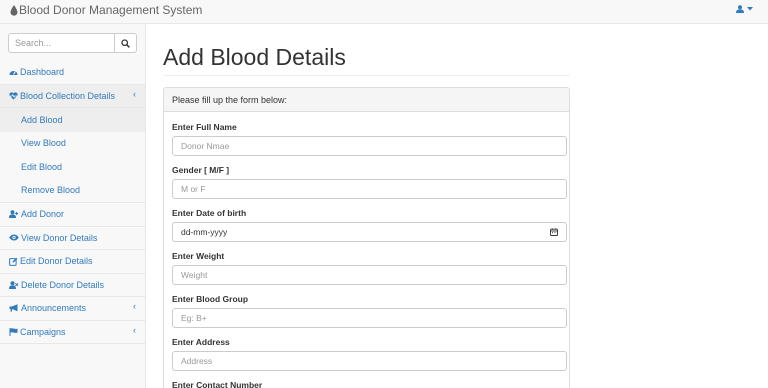 The width and height of the screenshot is (768, 388). Describe the element at coordinates (201, 342) in the screenshot. I see `address-label: Enter Address` at that location.